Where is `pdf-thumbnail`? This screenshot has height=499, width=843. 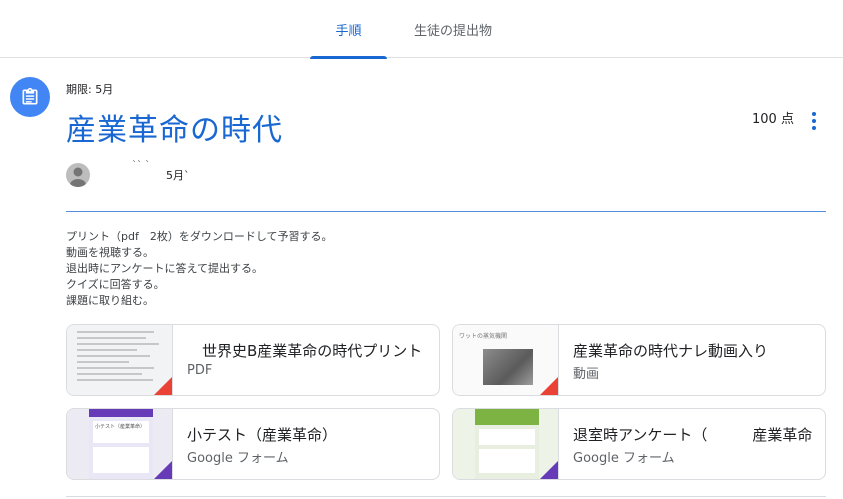 pdf-thumbnail is located at coordinates (120, 360).